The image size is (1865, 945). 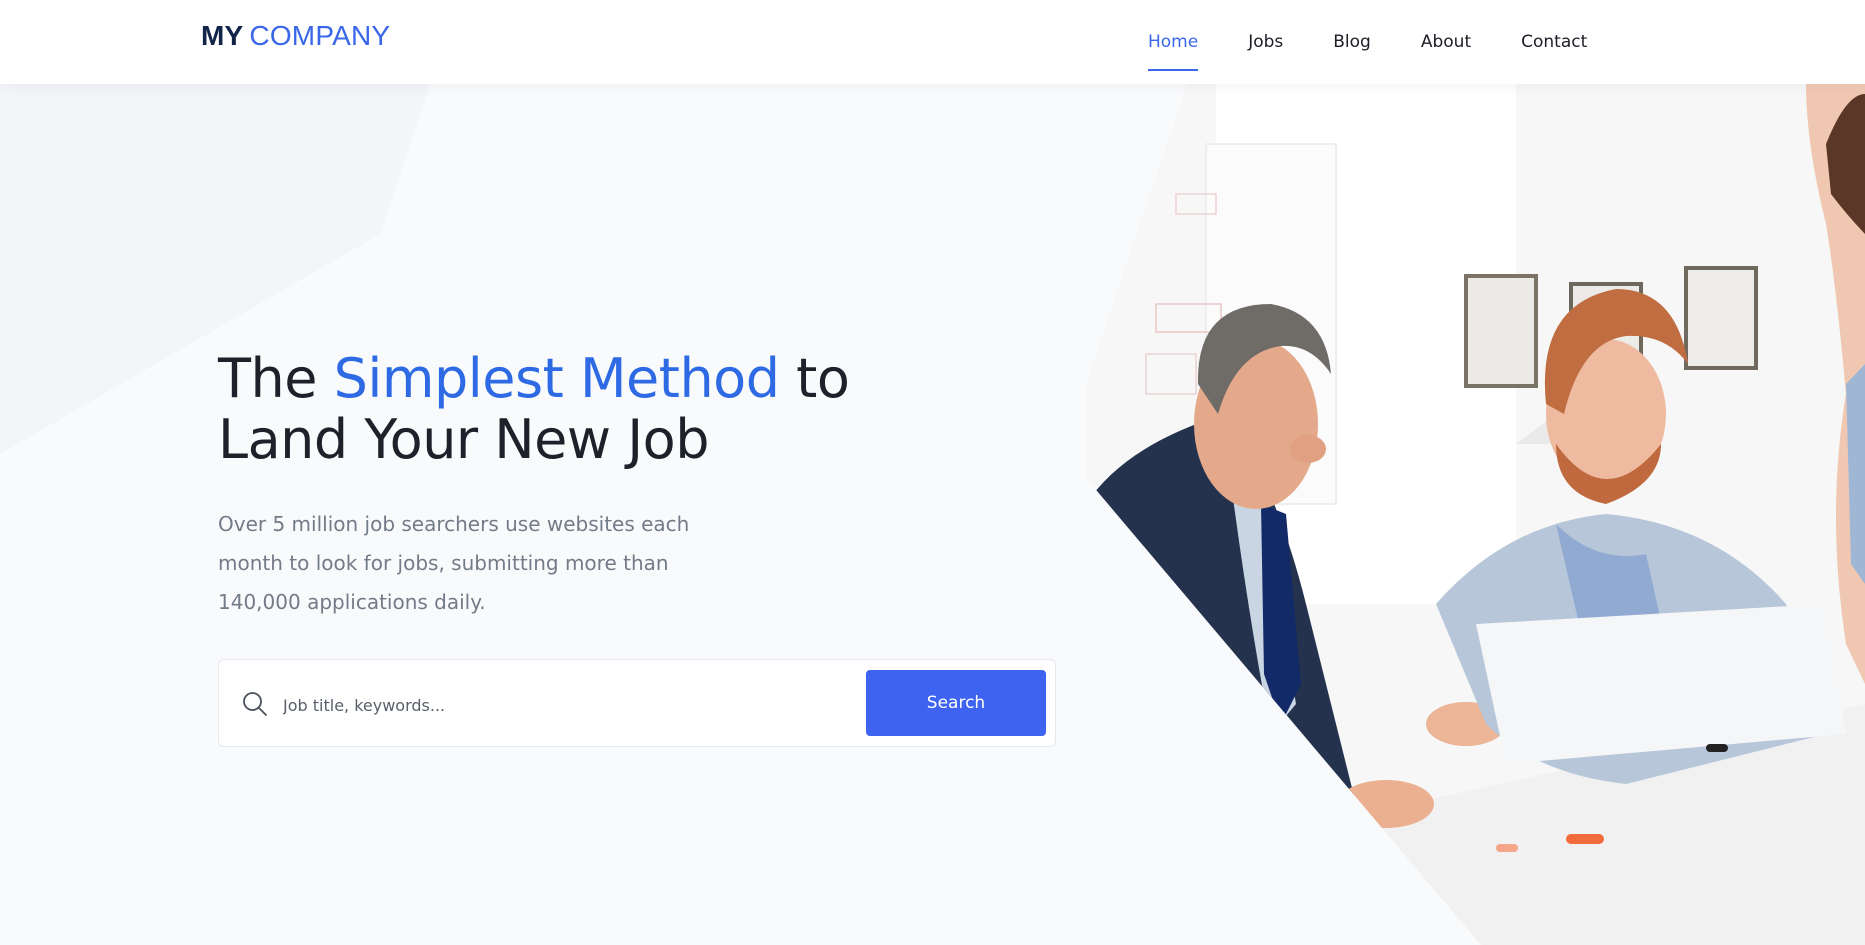 I want to click on job-search-input, so click(x=563, y=705).